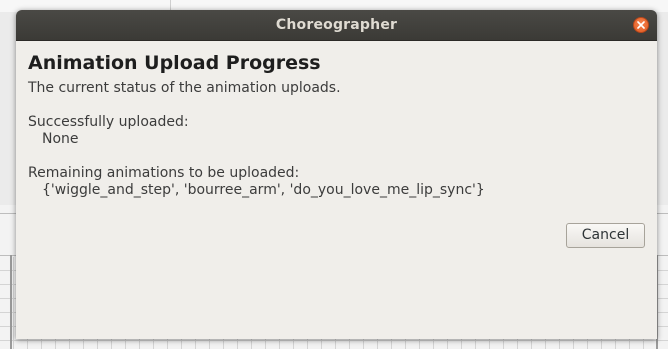 The width and height of the screenshot is (668, 349). What do you see at coordinates (108, 122) in the screenshot?
I see `successful-uploads-label: Successfully uploaded:` at bounding box center [108, 122].